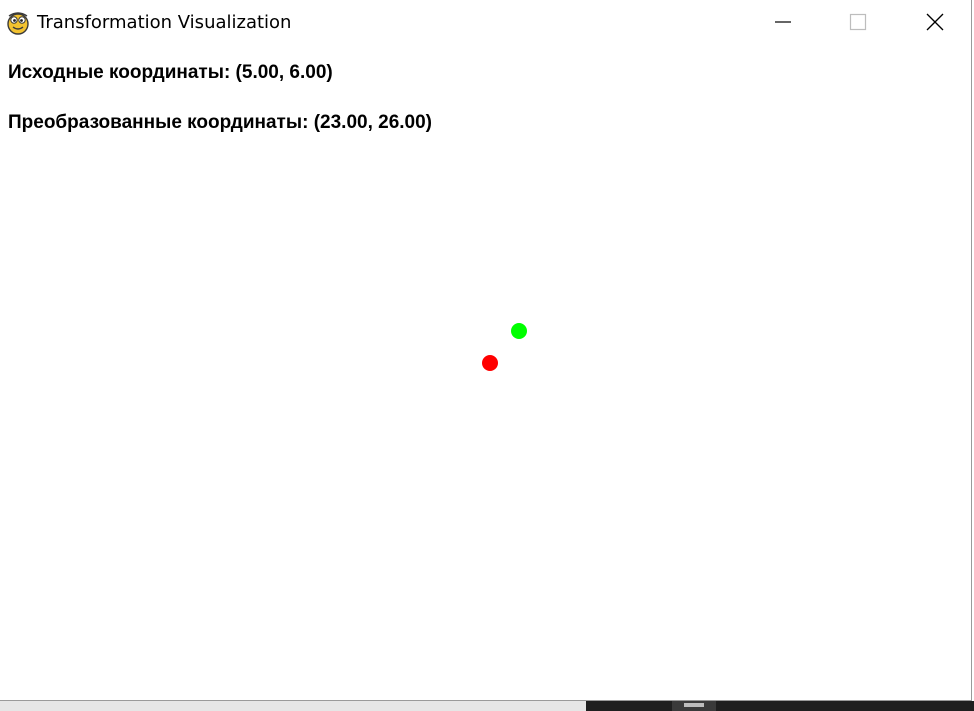  What do you see at coordinates (519, 331) in the screenshot?
I see `transformed-point` at bounding box center [519, 331].